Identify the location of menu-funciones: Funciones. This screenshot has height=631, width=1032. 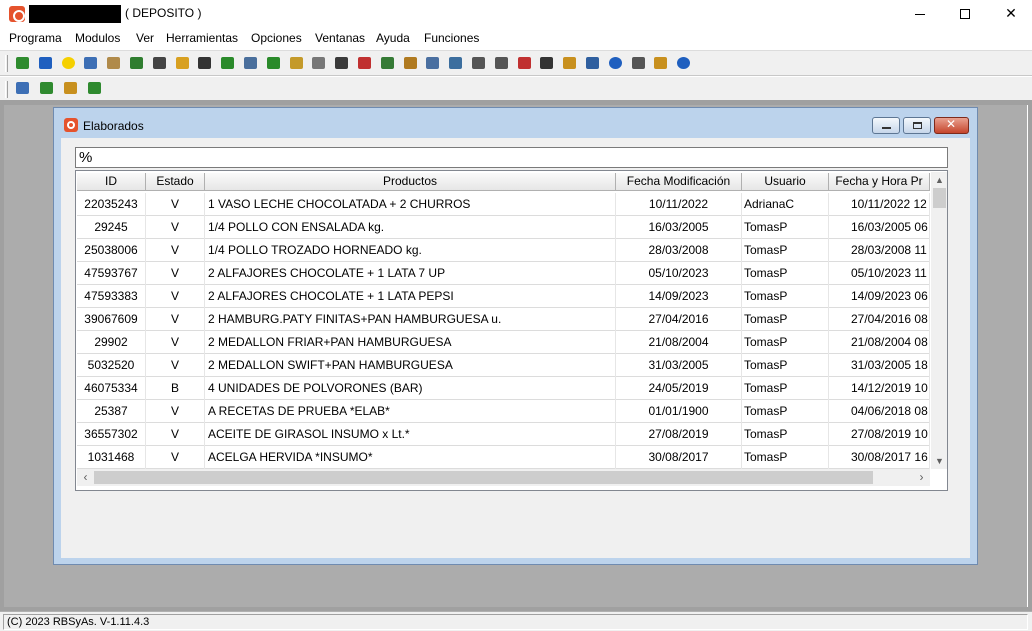
(451, 38).